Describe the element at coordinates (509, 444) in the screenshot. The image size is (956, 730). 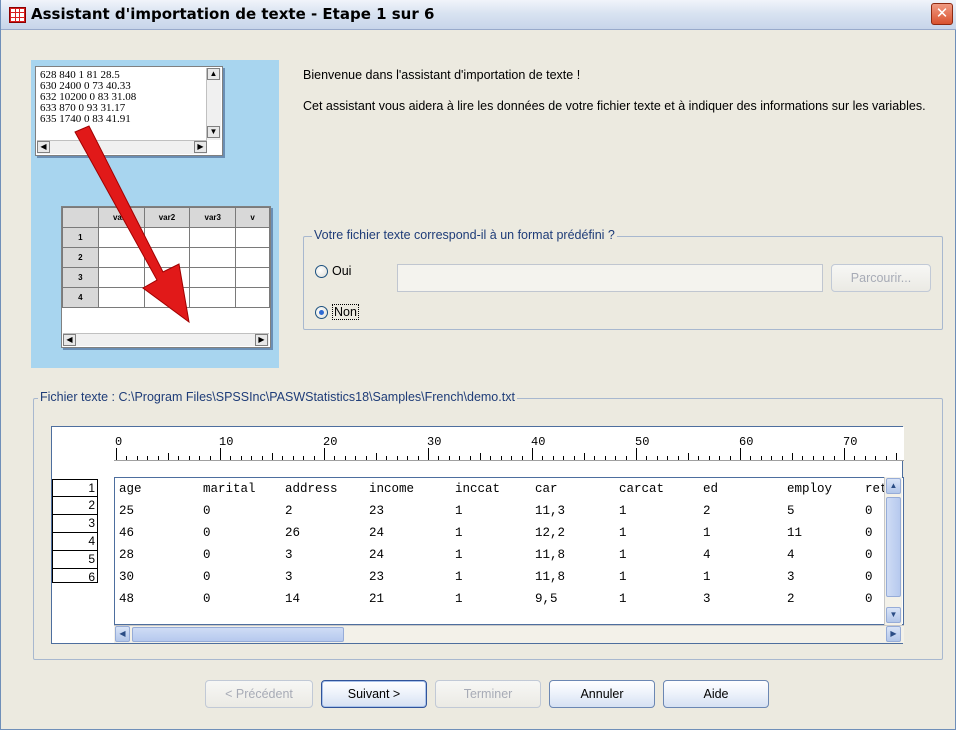
I see `column-ruler: 0 10 20 30 40 50 60 70` at that location.